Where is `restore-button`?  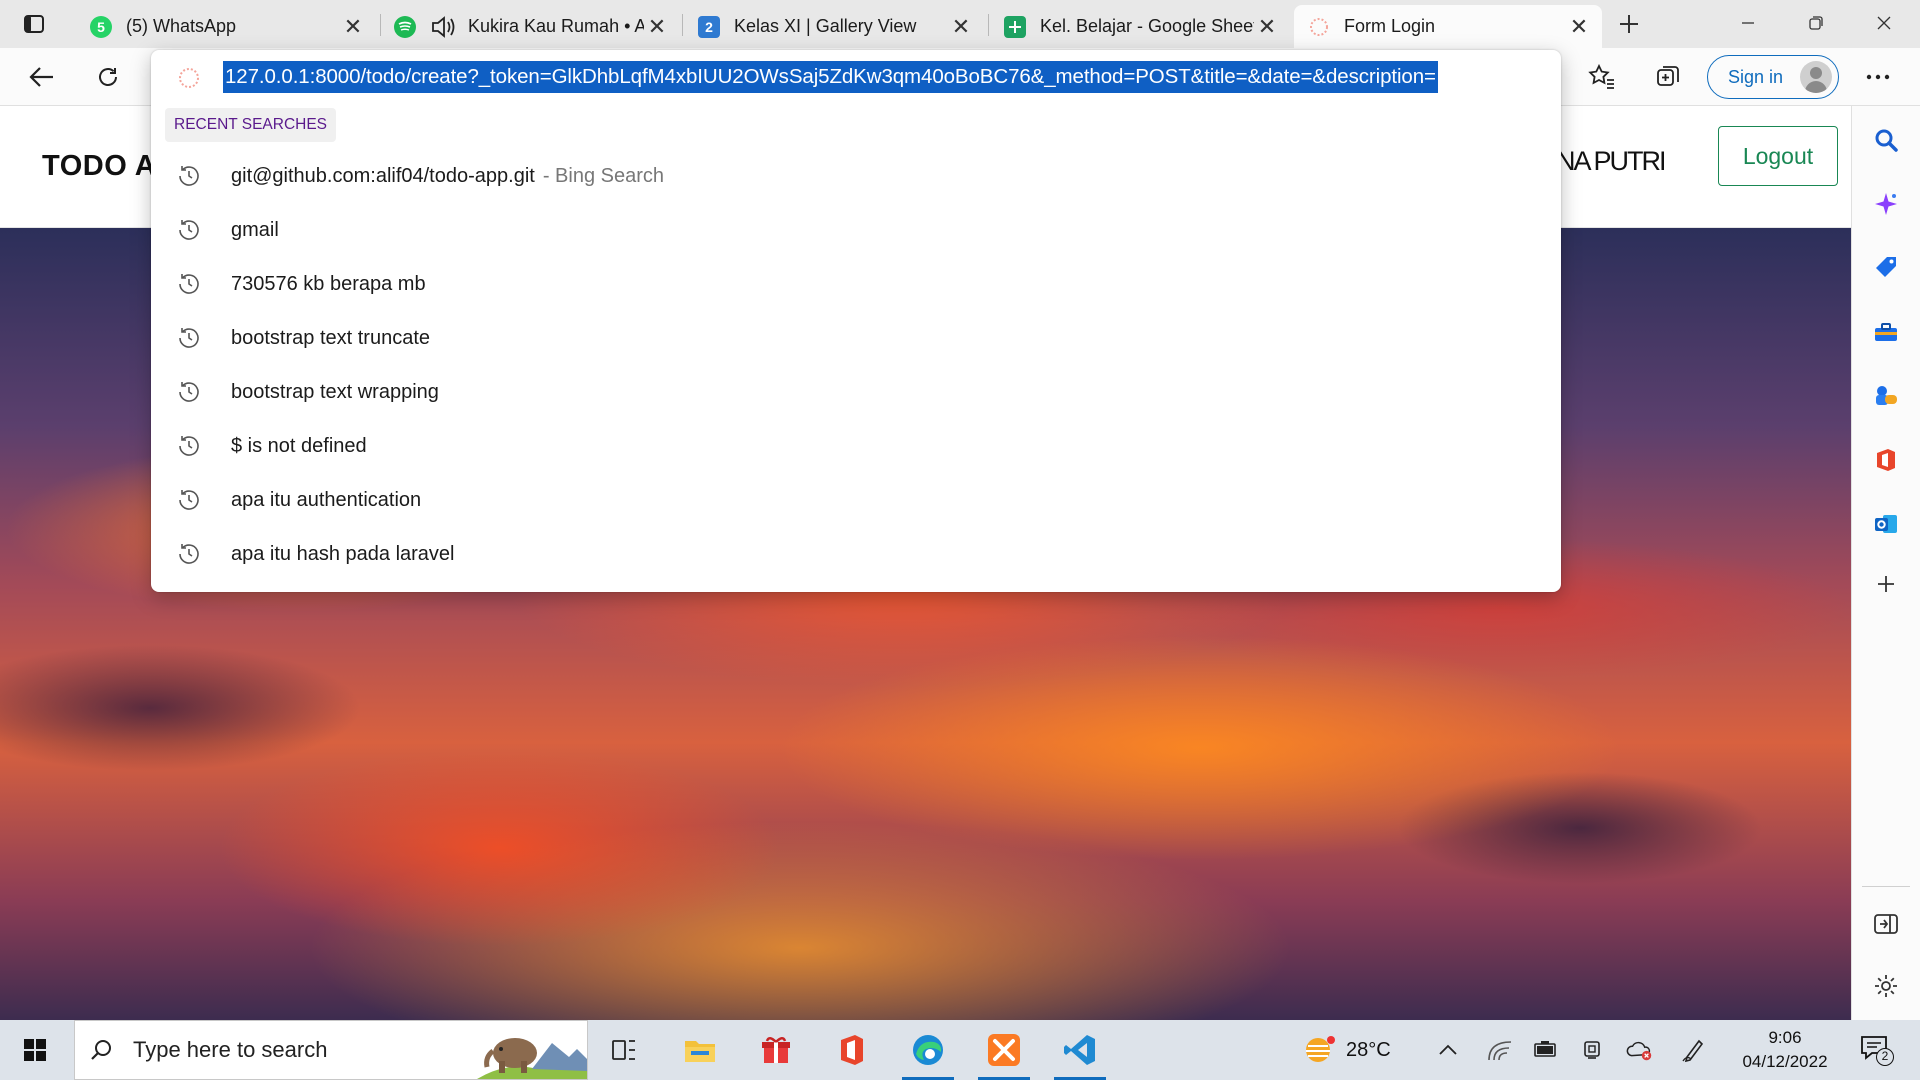 restore-button is located at coordinates (1816, 23).